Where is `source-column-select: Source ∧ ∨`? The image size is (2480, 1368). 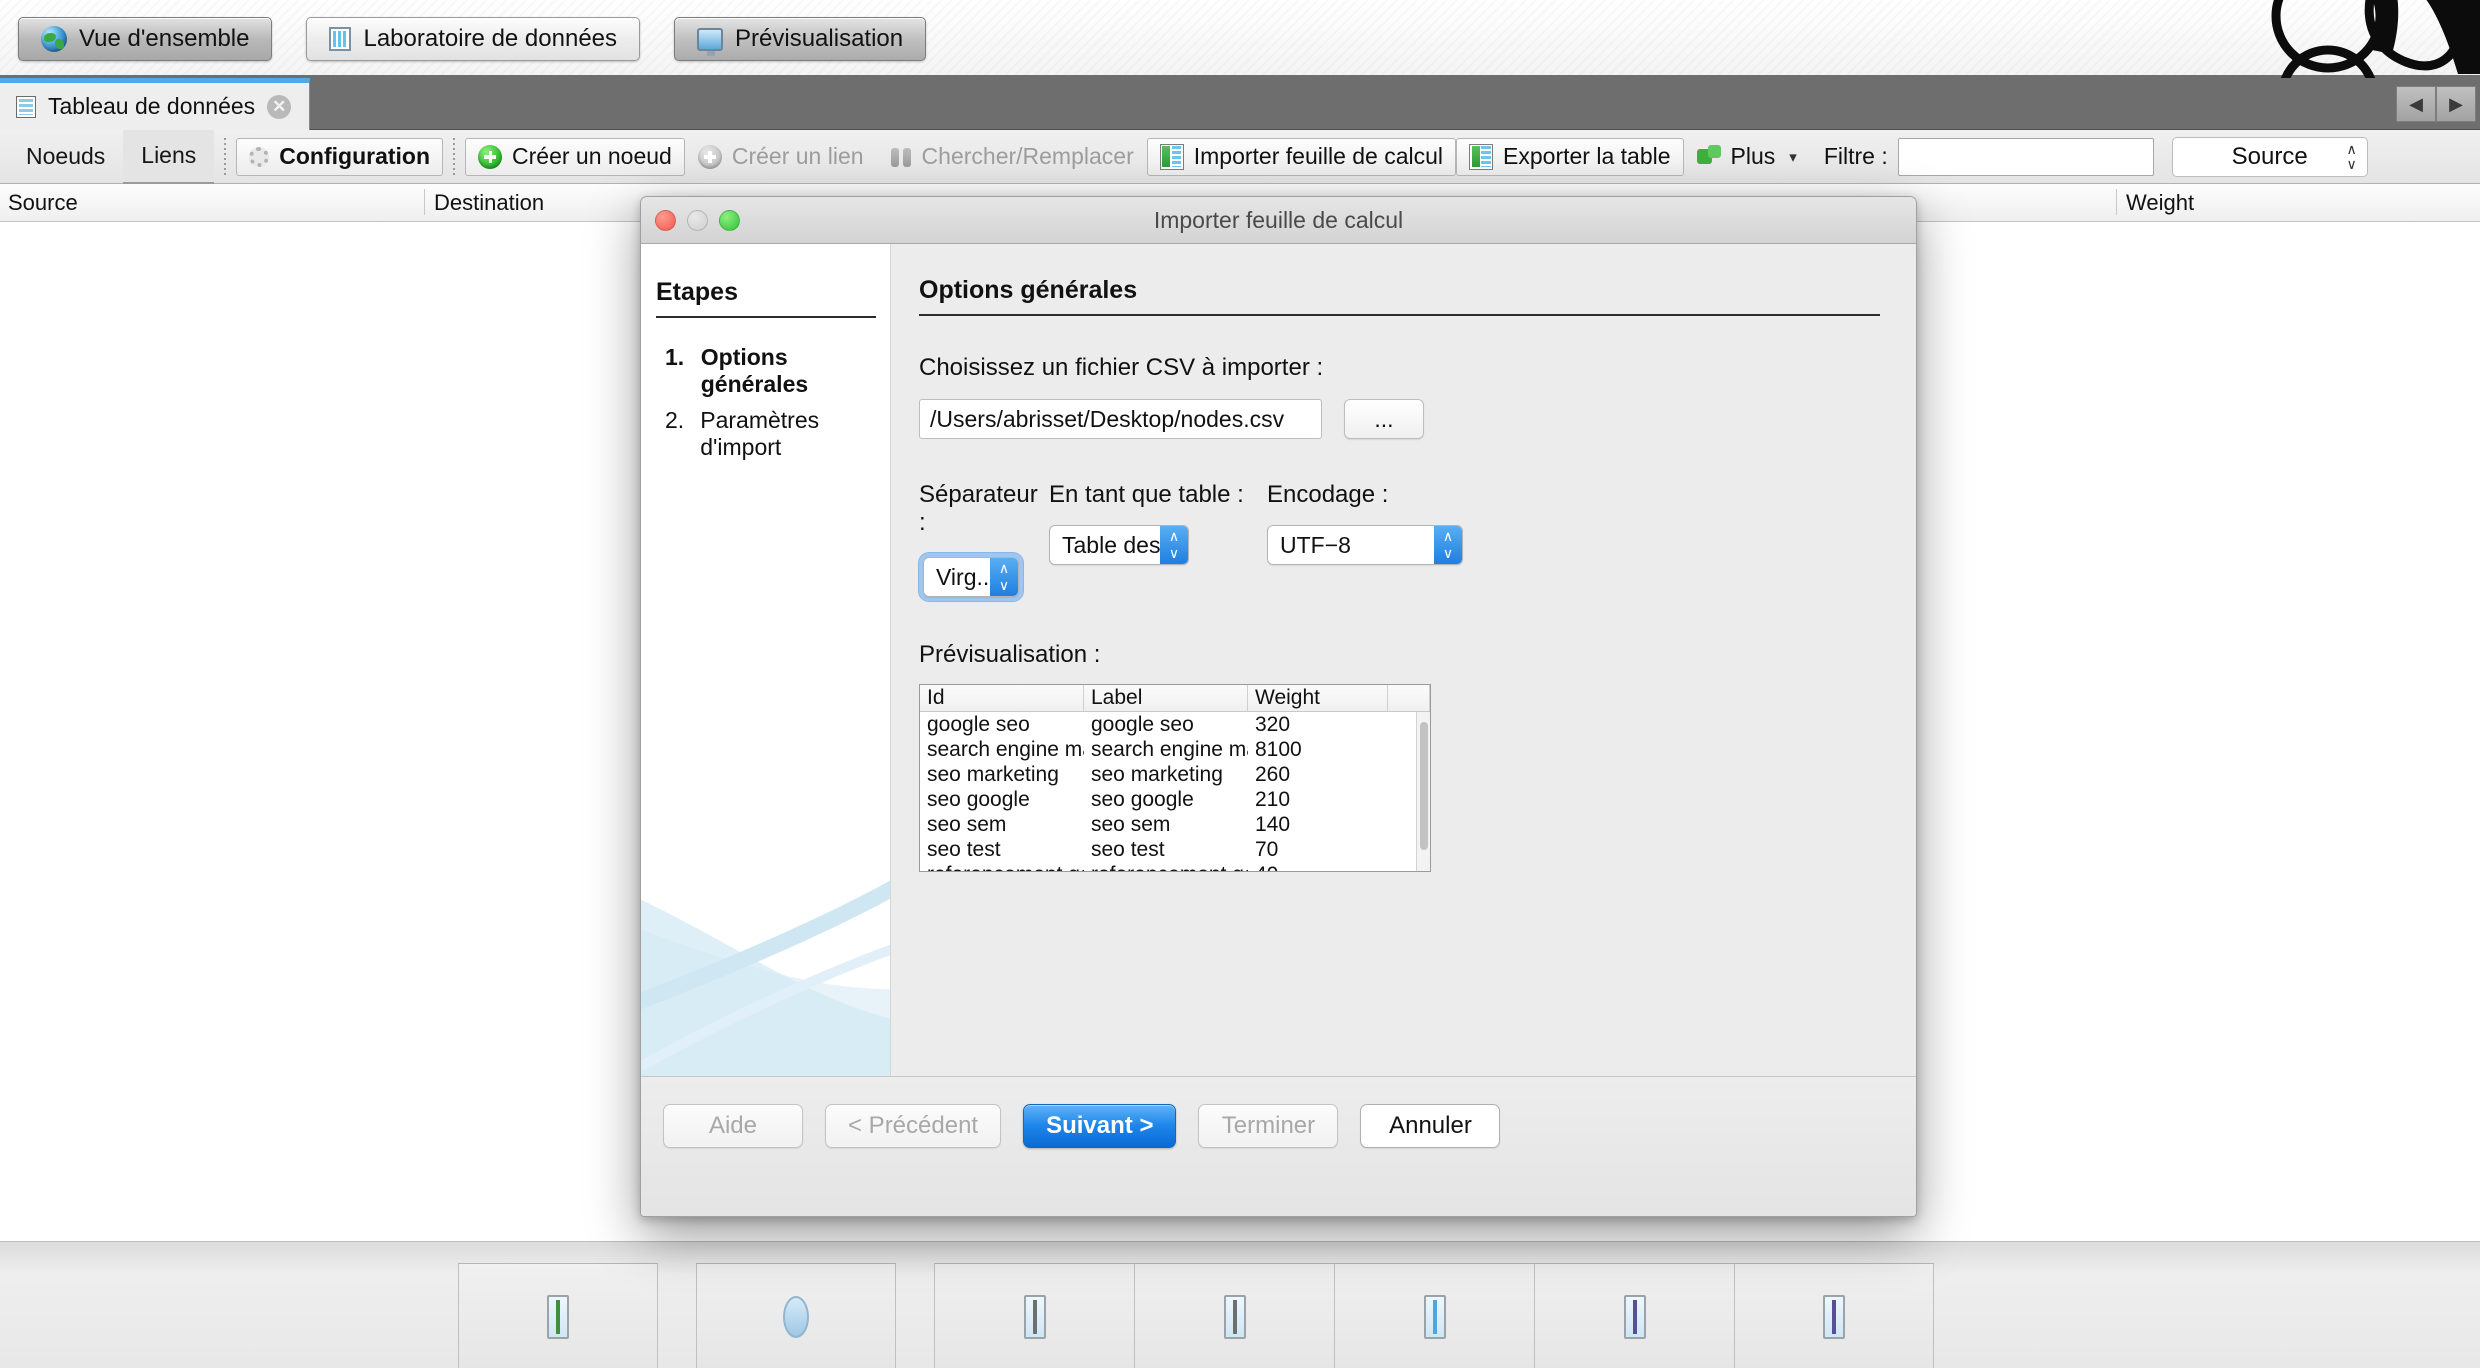
source-column-select: Source ∧ ∨ is located at coordinates (2269, 156).